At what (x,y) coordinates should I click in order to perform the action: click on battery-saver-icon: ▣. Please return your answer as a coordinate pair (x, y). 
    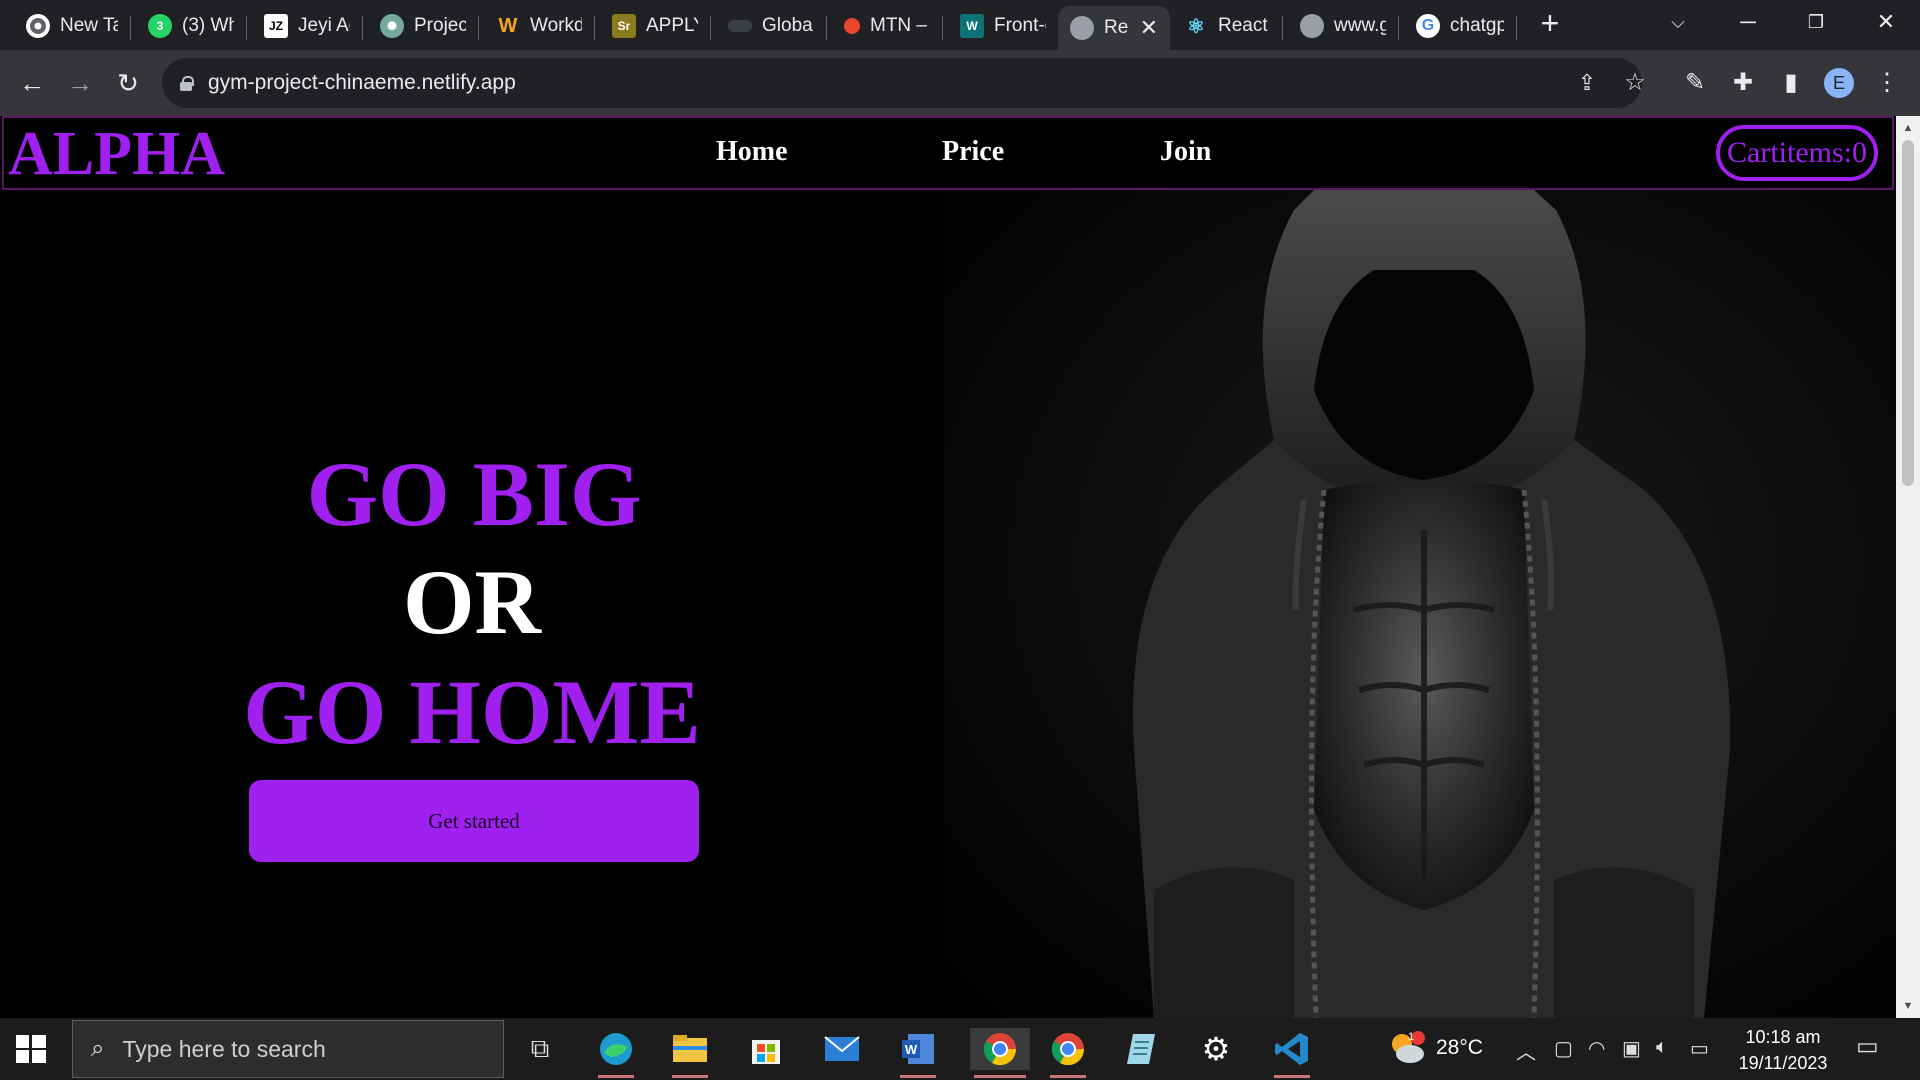
    Looking at the image, I should click on (1631, 1048).